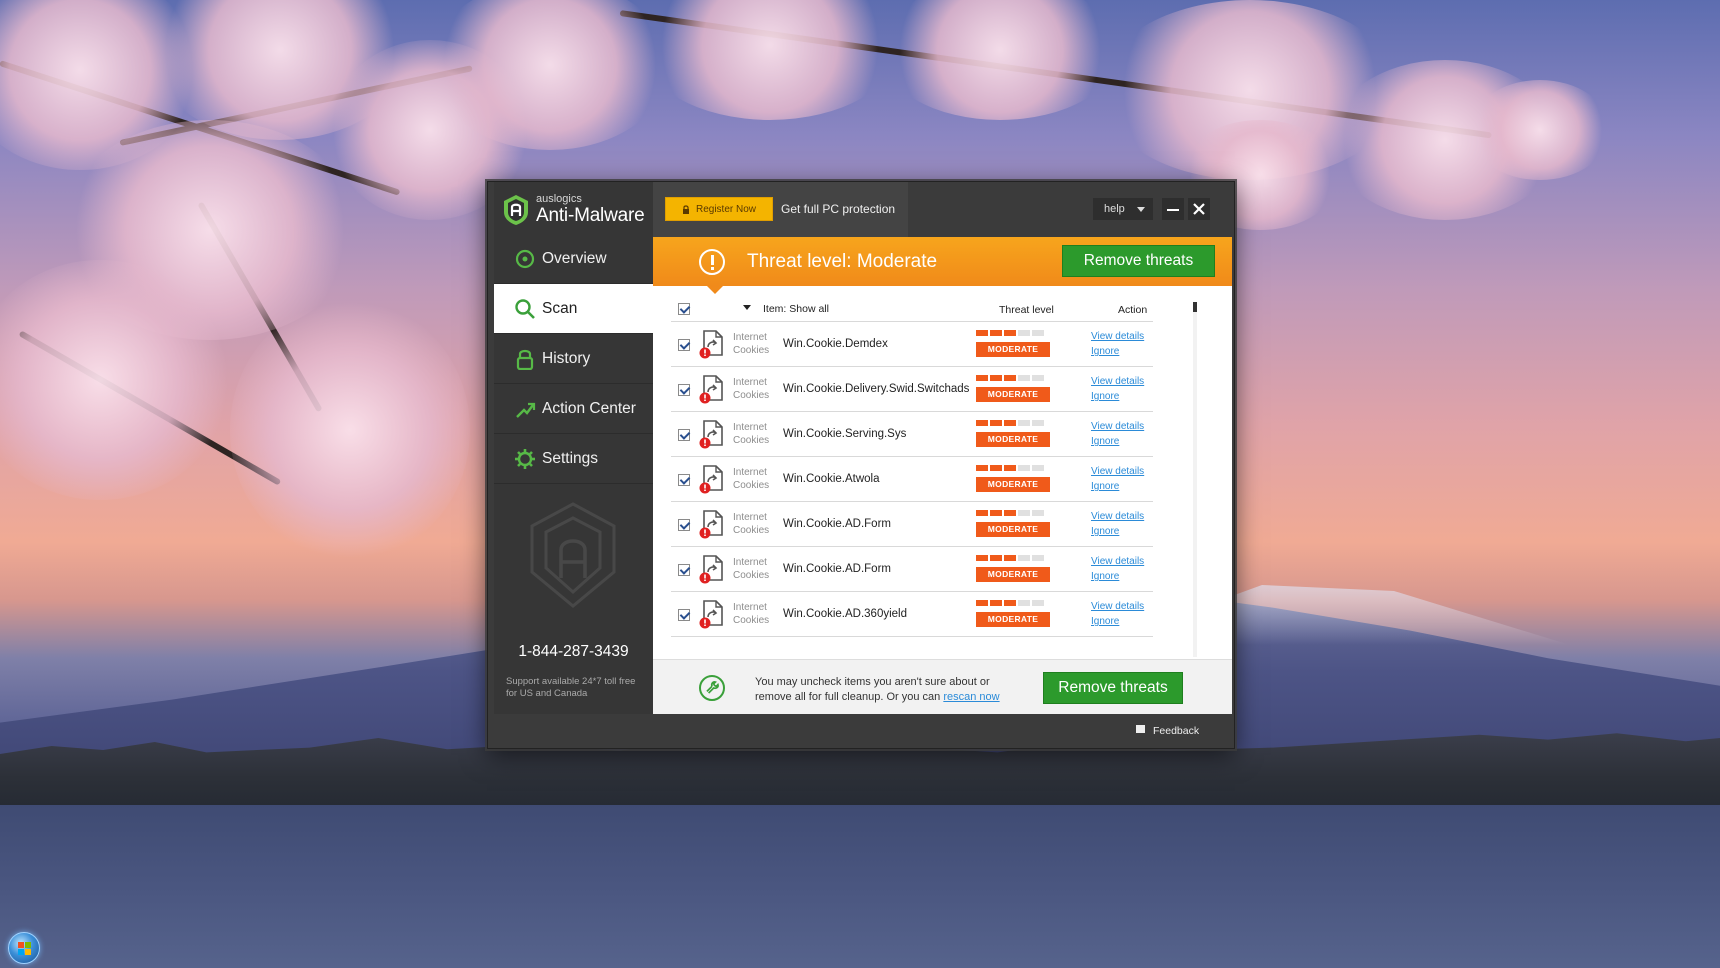 This screenshot has height=968, width=1720. What do you see at coordinates (837, 569) in the screenshot?
I see `threat-name: Win.Cookie.AD.Form` at bounding box center [837, 569].